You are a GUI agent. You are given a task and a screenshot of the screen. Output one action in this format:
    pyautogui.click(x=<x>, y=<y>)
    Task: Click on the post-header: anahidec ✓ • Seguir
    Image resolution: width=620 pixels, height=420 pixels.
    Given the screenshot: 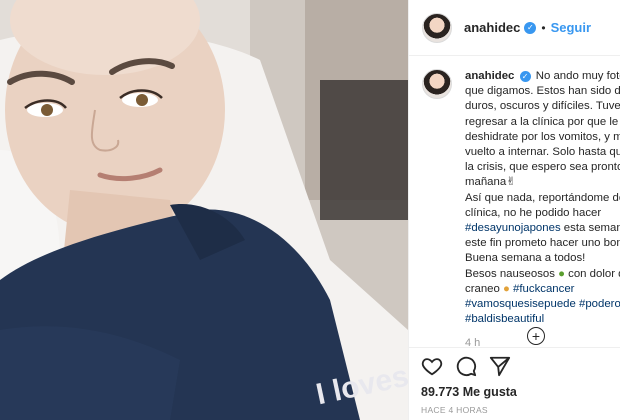 What is the action you would take?
    pyautogui.click(x=514, y=28)
    